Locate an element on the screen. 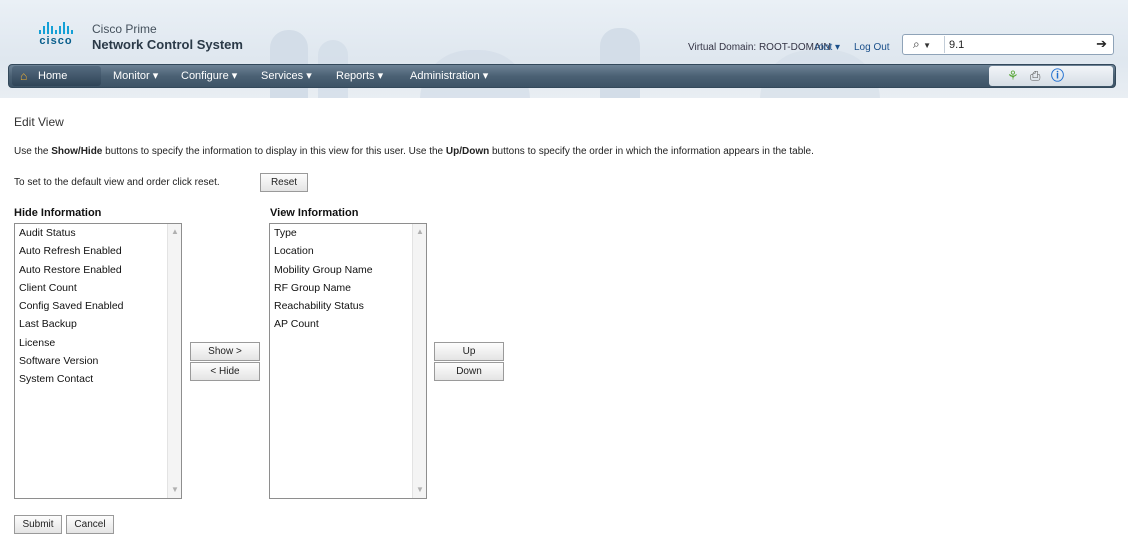 This screenshot has height=534, width=1128. magnifier-icon: ⌕ is located at coordinates (916, 44).